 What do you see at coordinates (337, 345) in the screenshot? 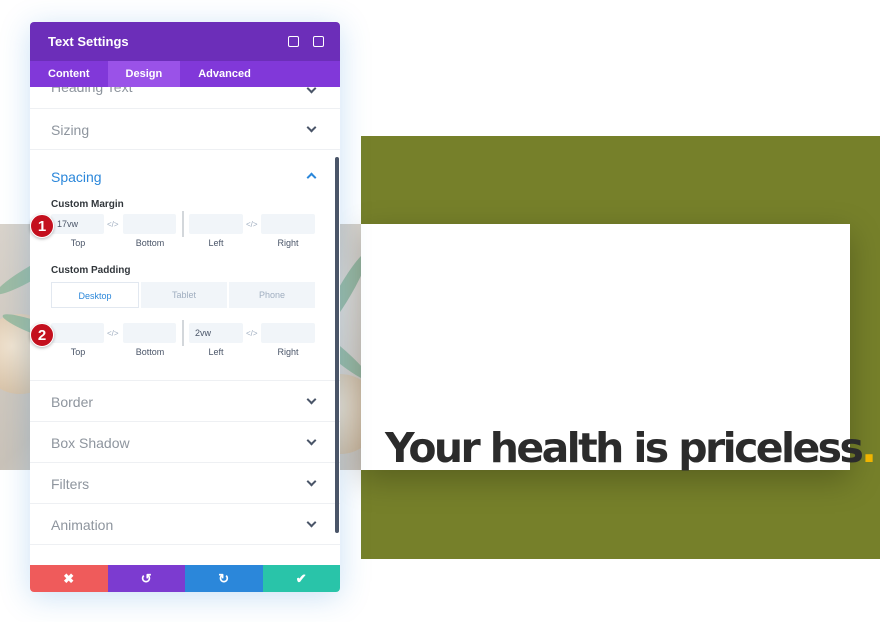
I see `scrollbar` at bounding box center [337, 345].